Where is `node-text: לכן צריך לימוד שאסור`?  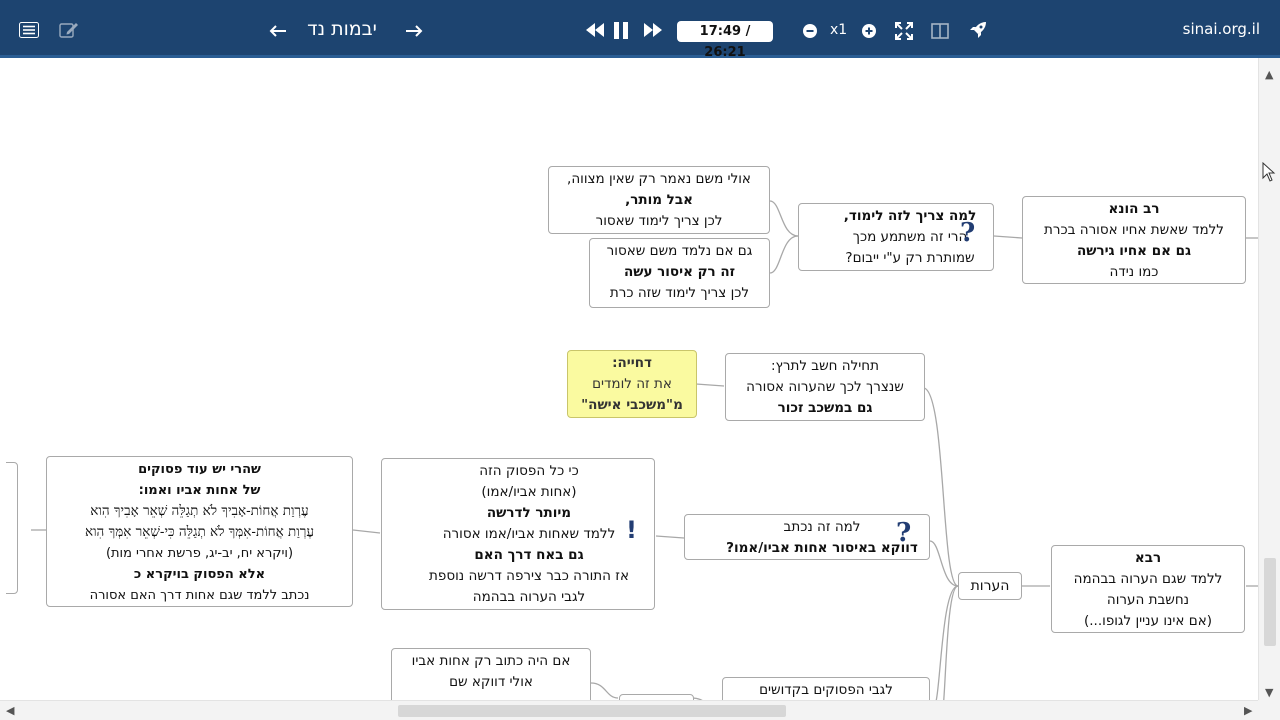
node-text: לכן צריך לימוד שאסור is located at coordinates (659, 221).